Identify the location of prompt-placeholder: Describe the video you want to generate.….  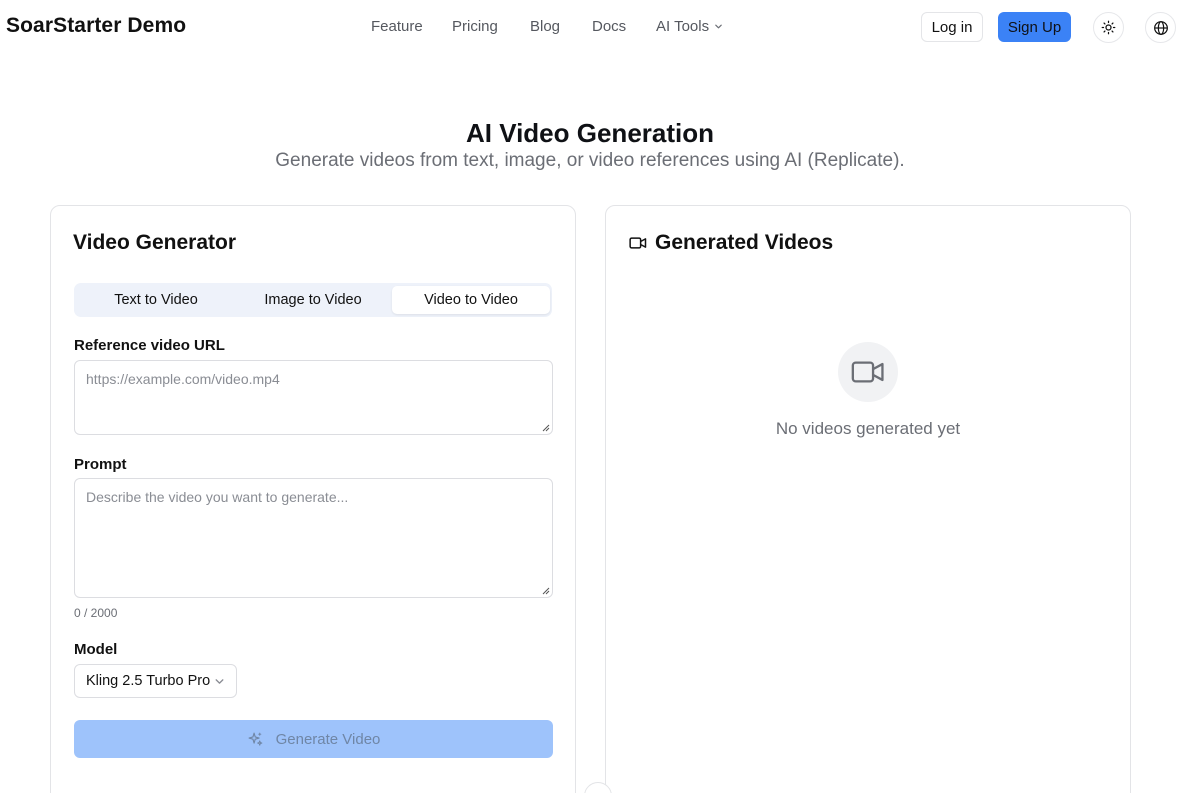
(217, 497).